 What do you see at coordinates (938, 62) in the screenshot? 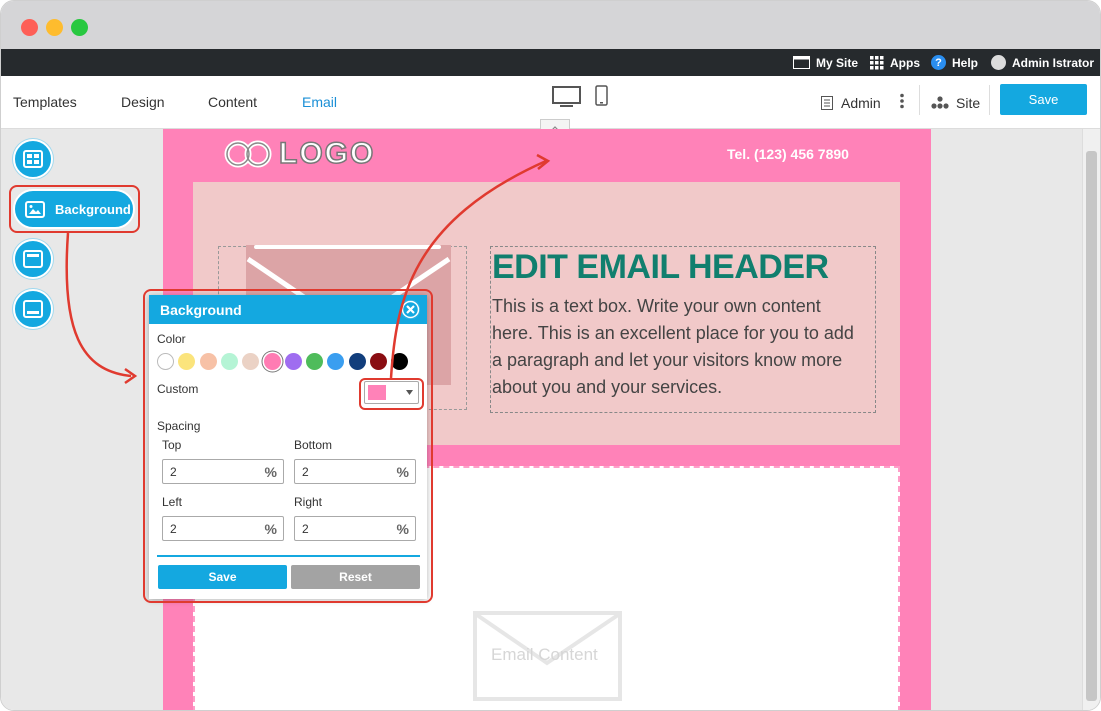
I see `help-icon: ?` at bounding box center [938, 62].